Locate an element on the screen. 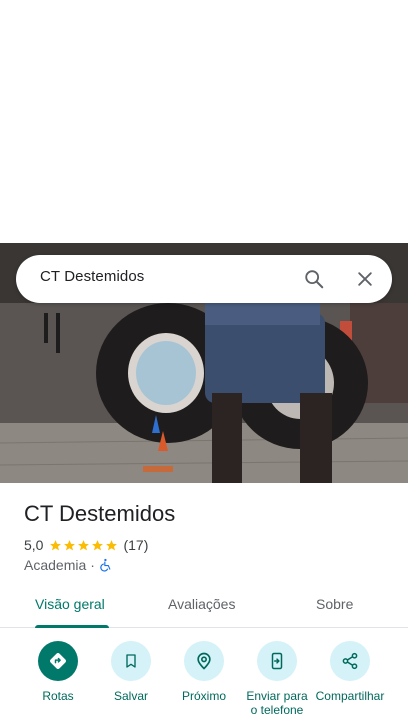 The image size is (408, 726). search-input: CT Destemidos is located at coordinates (92, 276).